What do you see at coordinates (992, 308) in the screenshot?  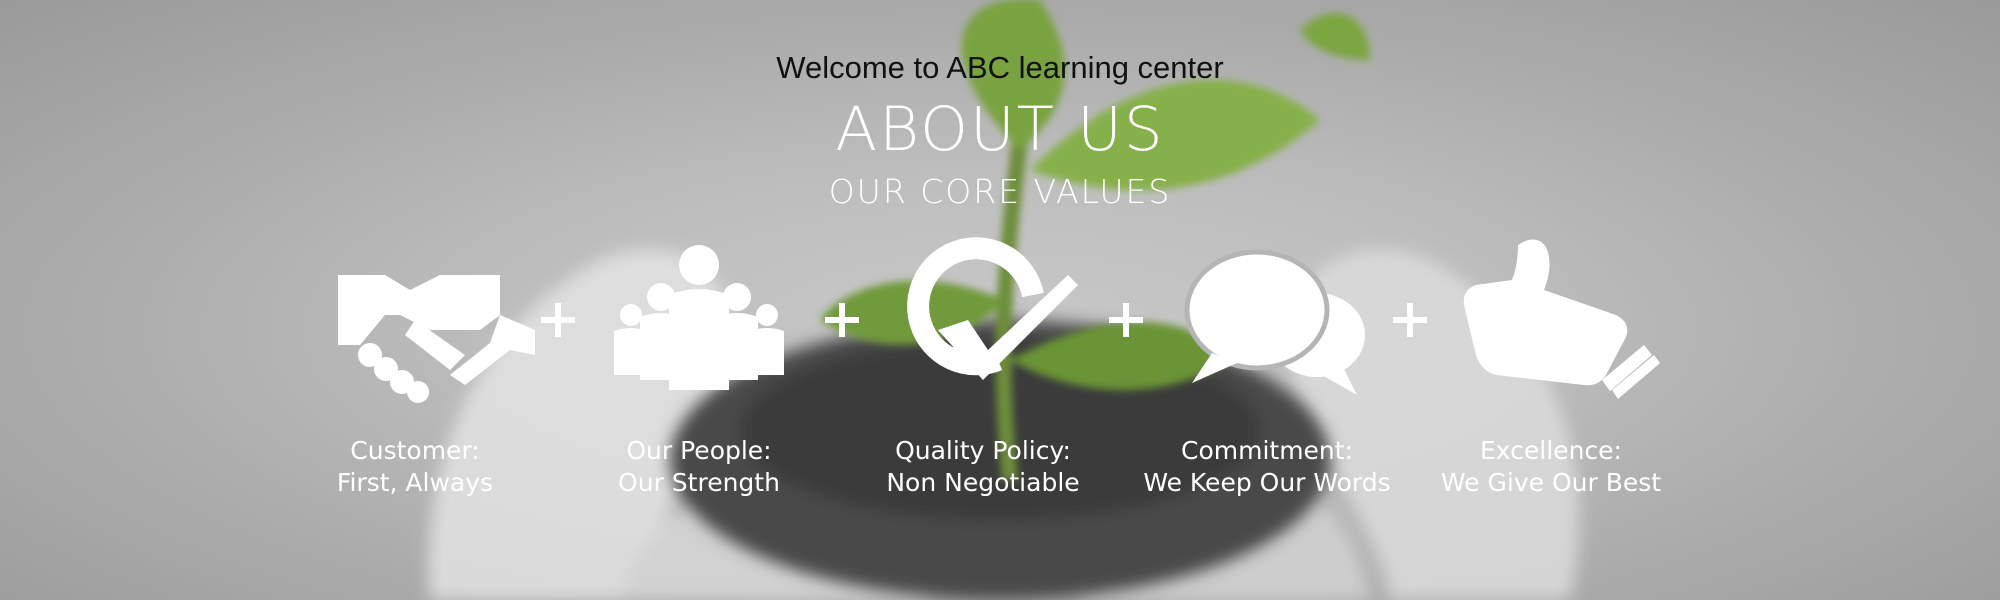 I see `quality-check-icon` at bounding box center [992, 308].